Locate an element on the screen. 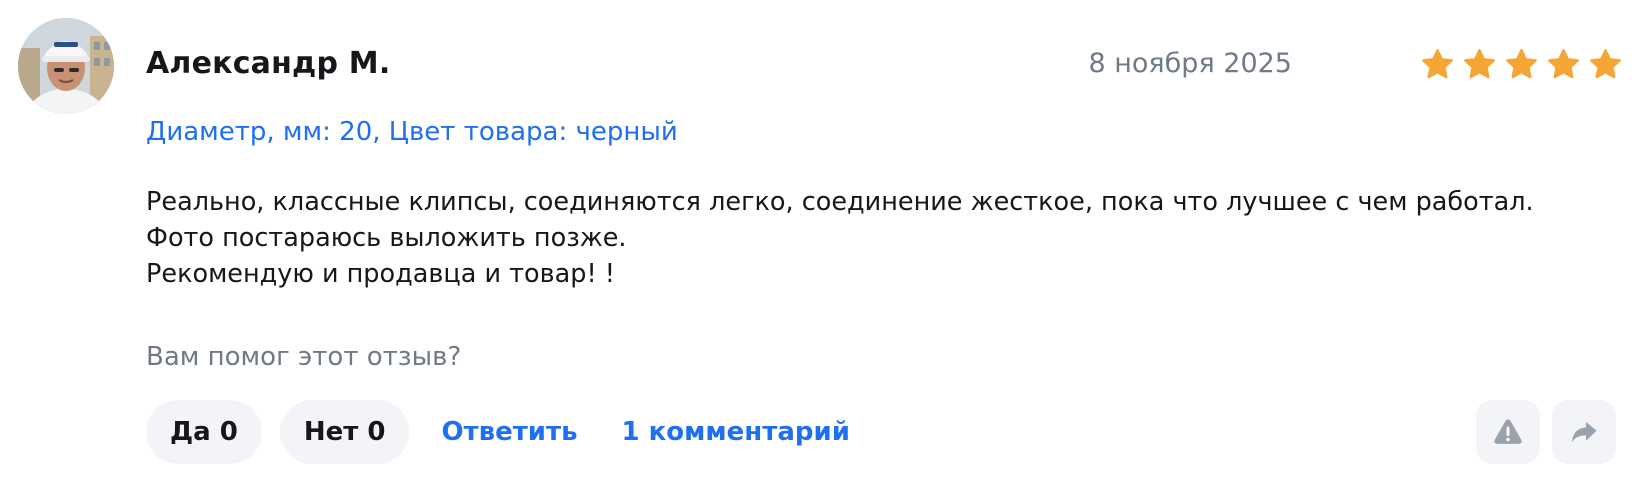 The width and height of the screenshot is (1650, 496). helpful-no-button: Нет 0 is located at coordinates (344, 432).